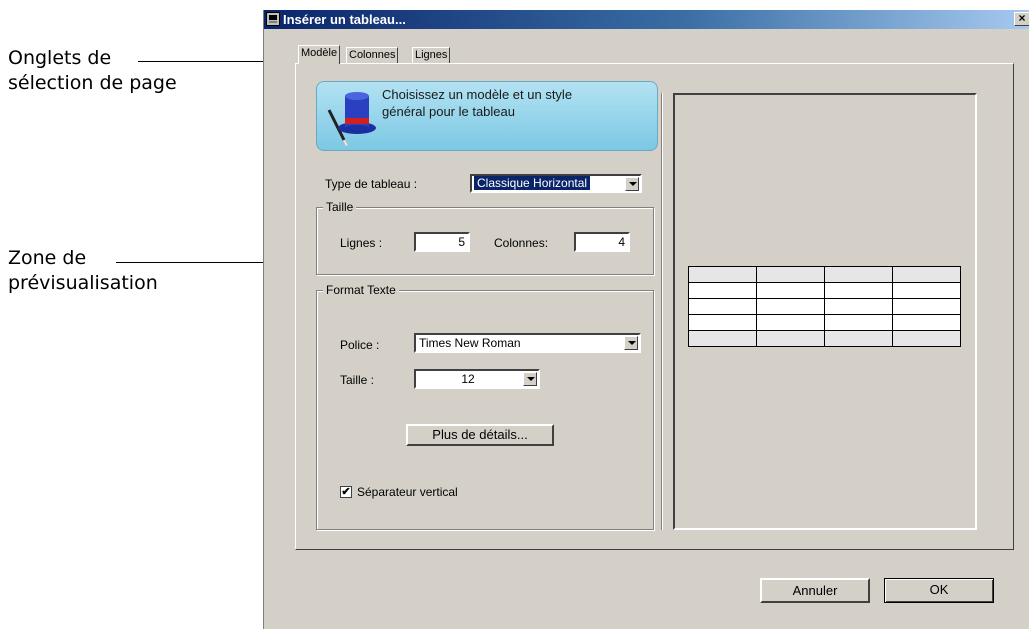 Image resolution: width=1029 pixels, height=629 pixels. What do you see at coordinates (477, 379) in the screenshot?
I see `taille-select: 12` at bounding box center [477, 379].